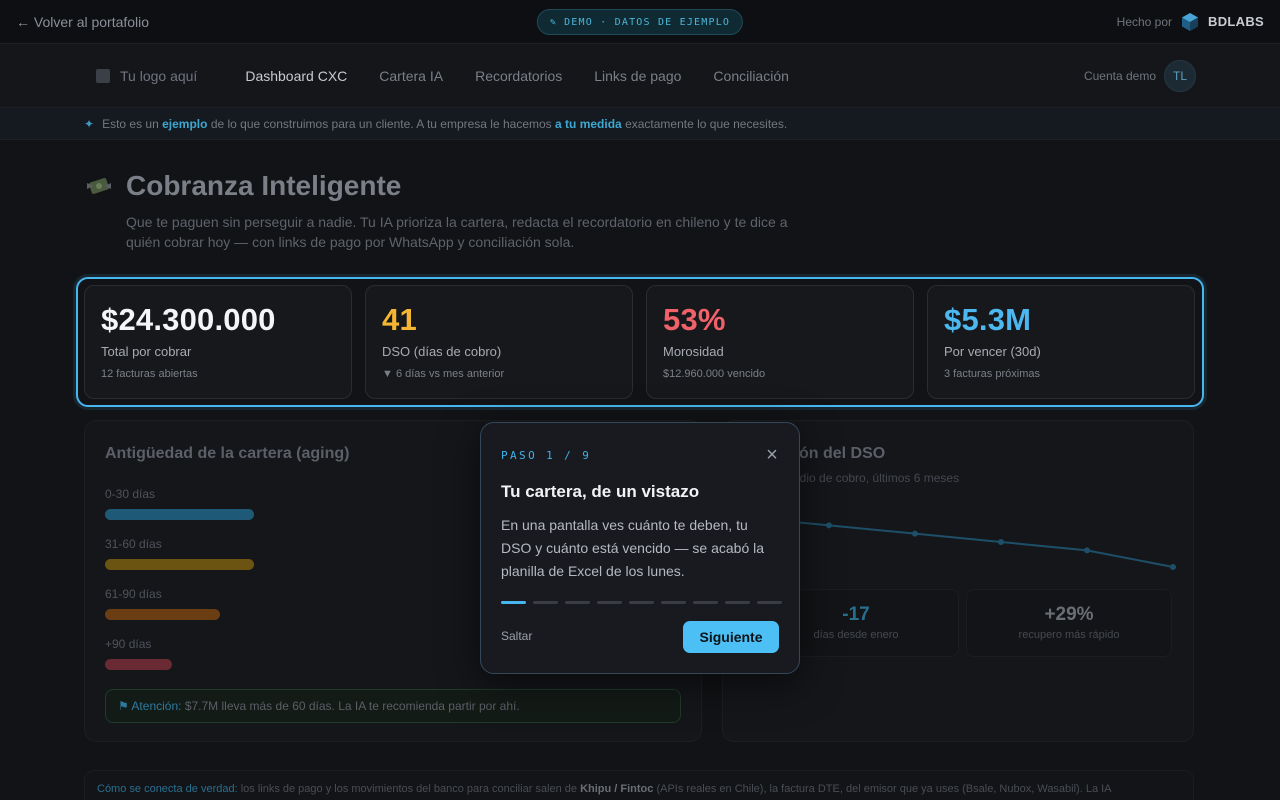  Describe the element at coordinates (992, 351) in the screenshot. I see `kpi-label: Por vencer (30d)` at that location.